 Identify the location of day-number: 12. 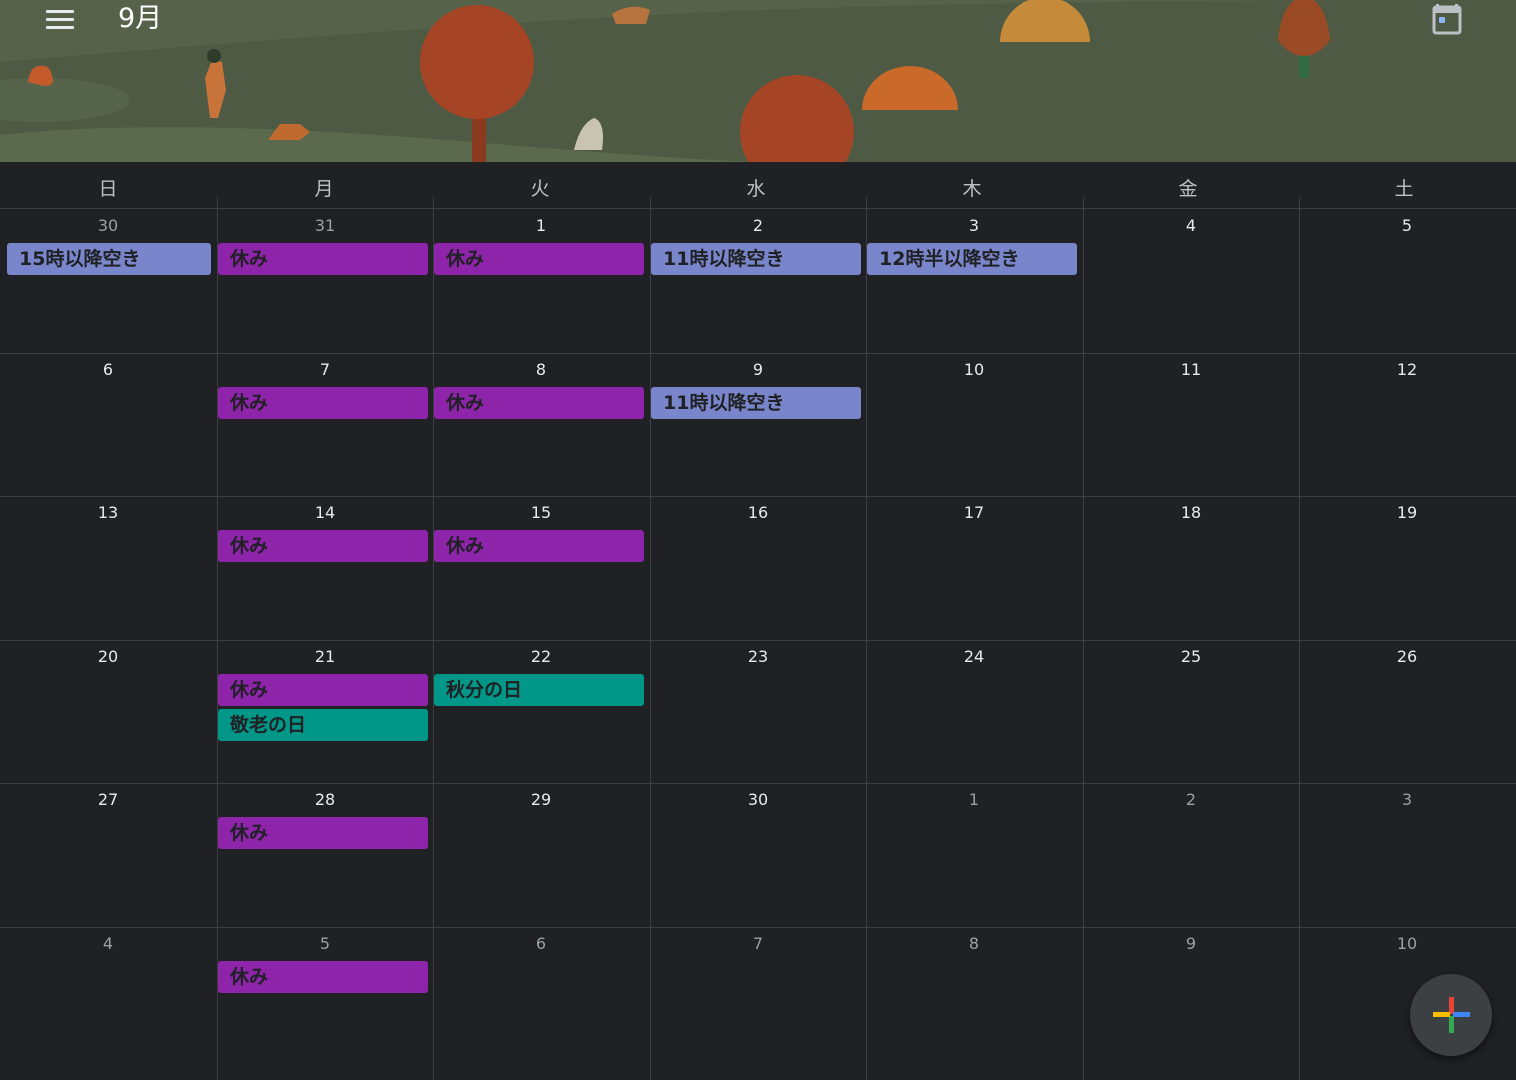
(1407, 369).